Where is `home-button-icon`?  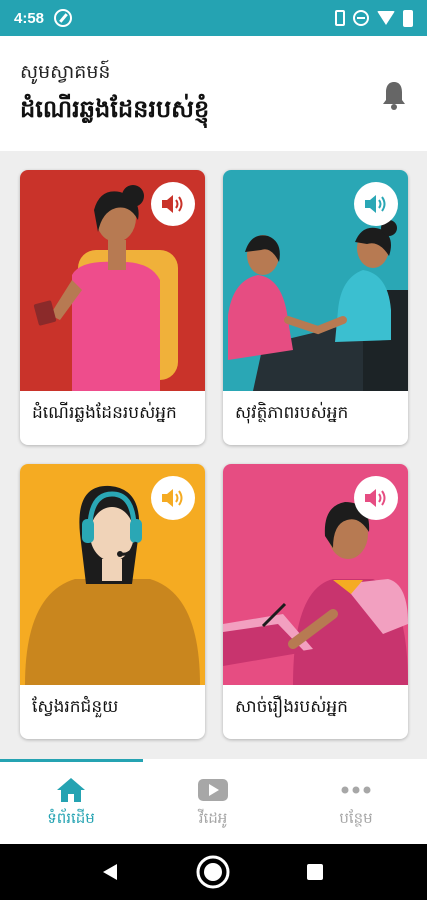
home-button-icon is located at coordinates (213, 872).